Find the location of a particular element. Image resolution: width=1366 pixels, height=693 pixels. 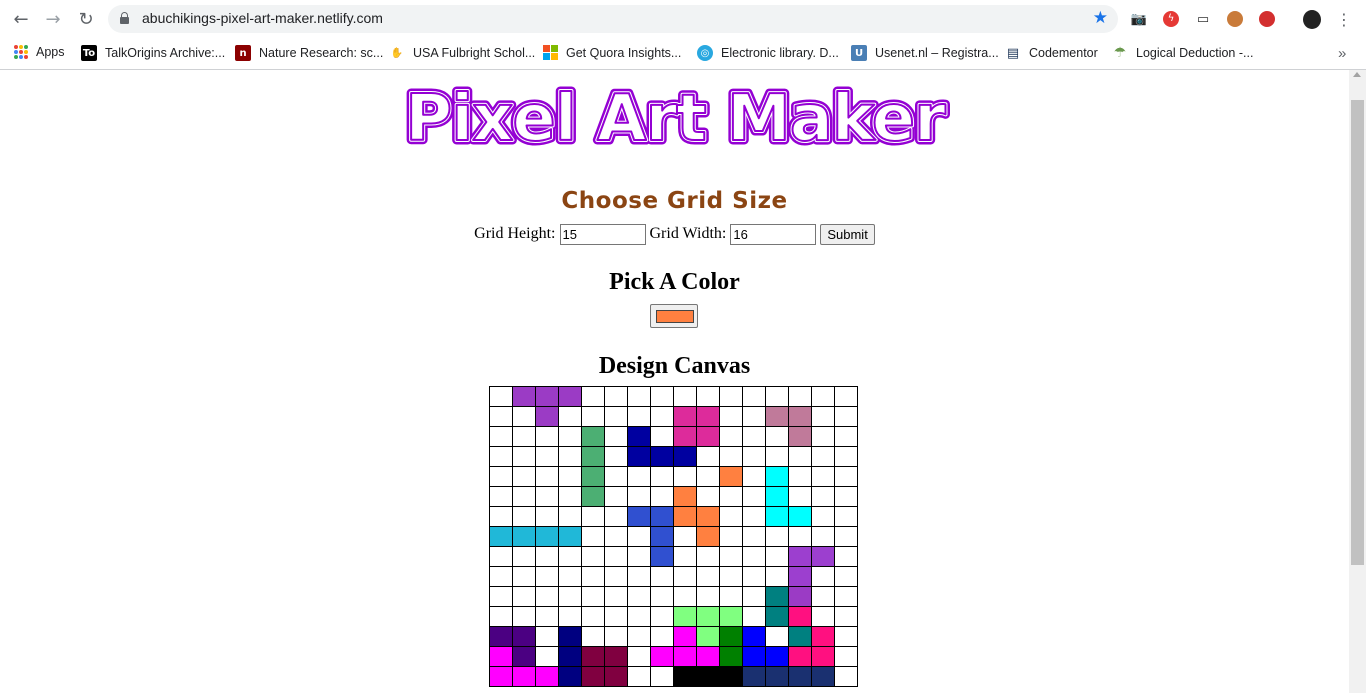

forward-arrow-icon: → is located at coordinates (53, 19).